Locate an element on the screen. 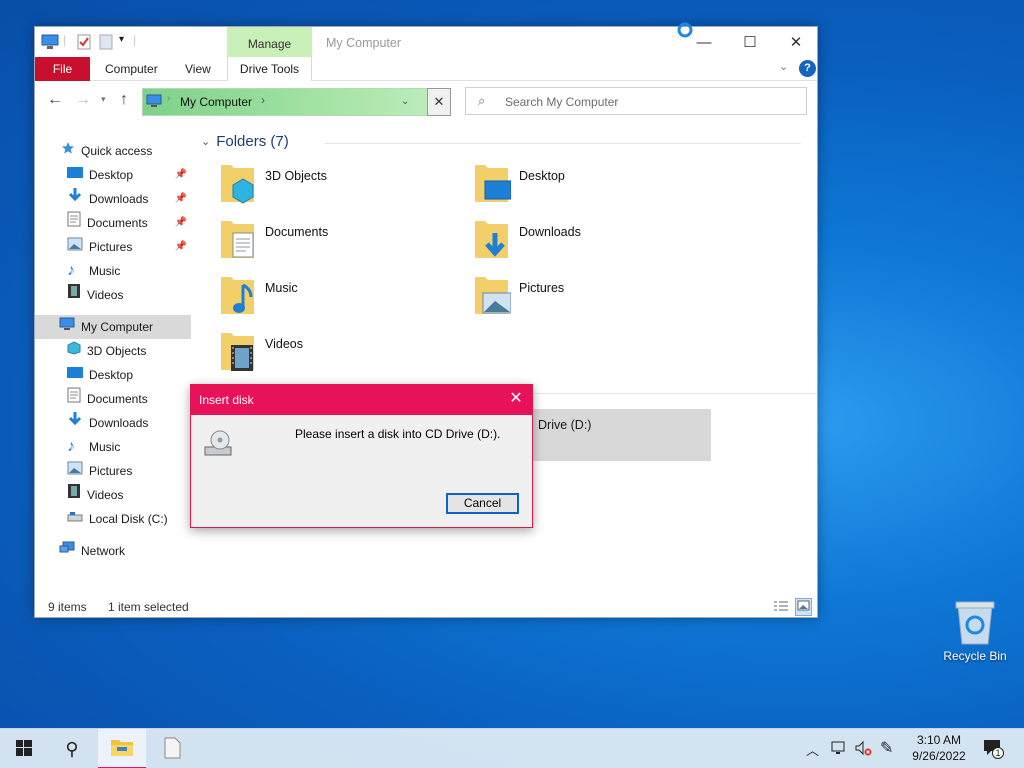 Image resolution: width=1024 pixels, height=768 pixels. folder-tile: Videos is located at coordinates (261, 354).